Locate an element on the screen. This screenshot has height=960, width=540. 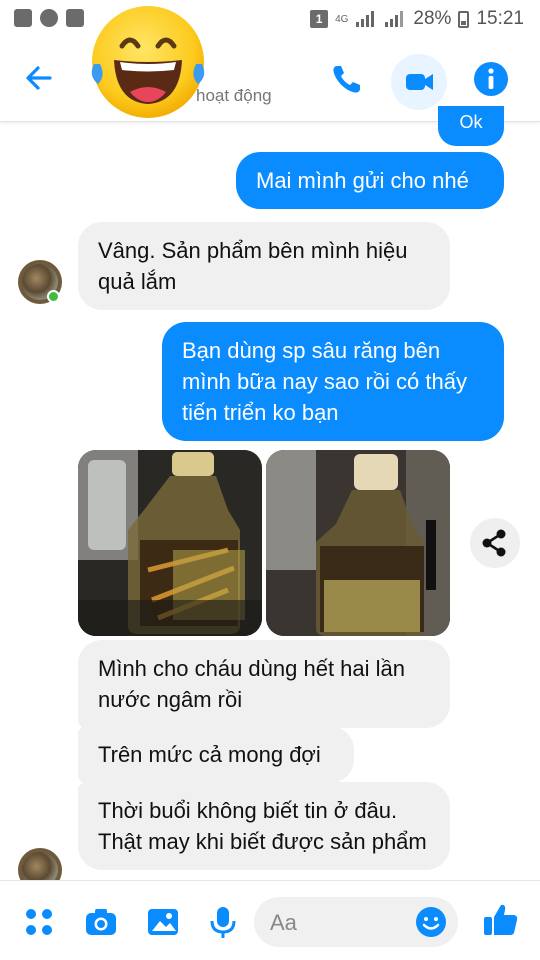
message-composer: Aa is located at coordinates (270, 920).